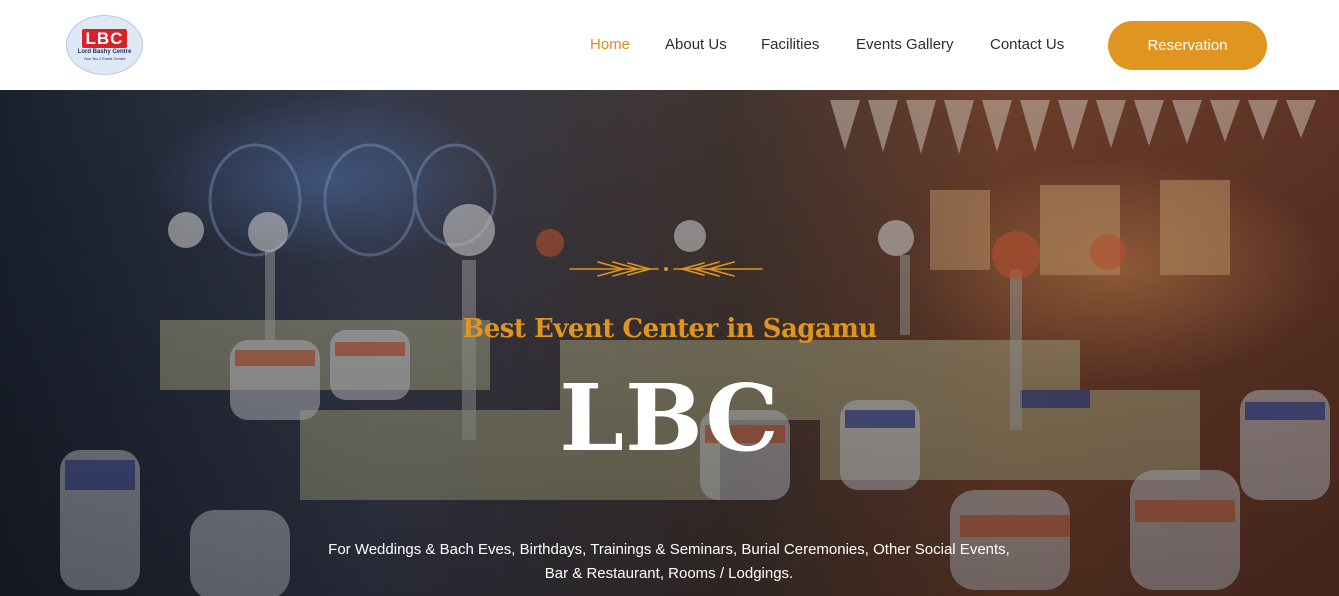 This screenshot has height=596, width=1339. Describe the element at coordinates (1027, 45) in the screenshot. I see `nav-item-contact-us: Contact Us` at that location.